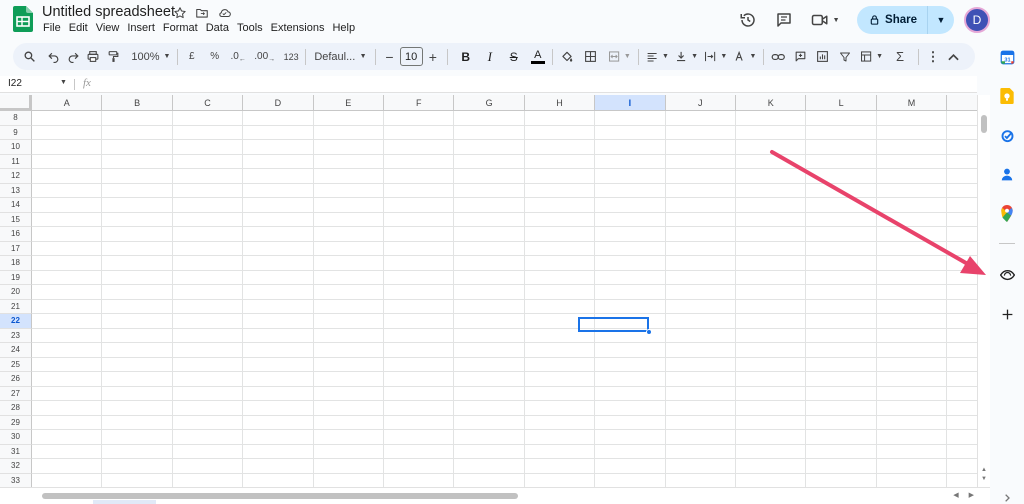 The image size is (1024, 504). Describe the element at coordinates (16, 161) in the screenshot. I see `row-header-11: 11` at that location.